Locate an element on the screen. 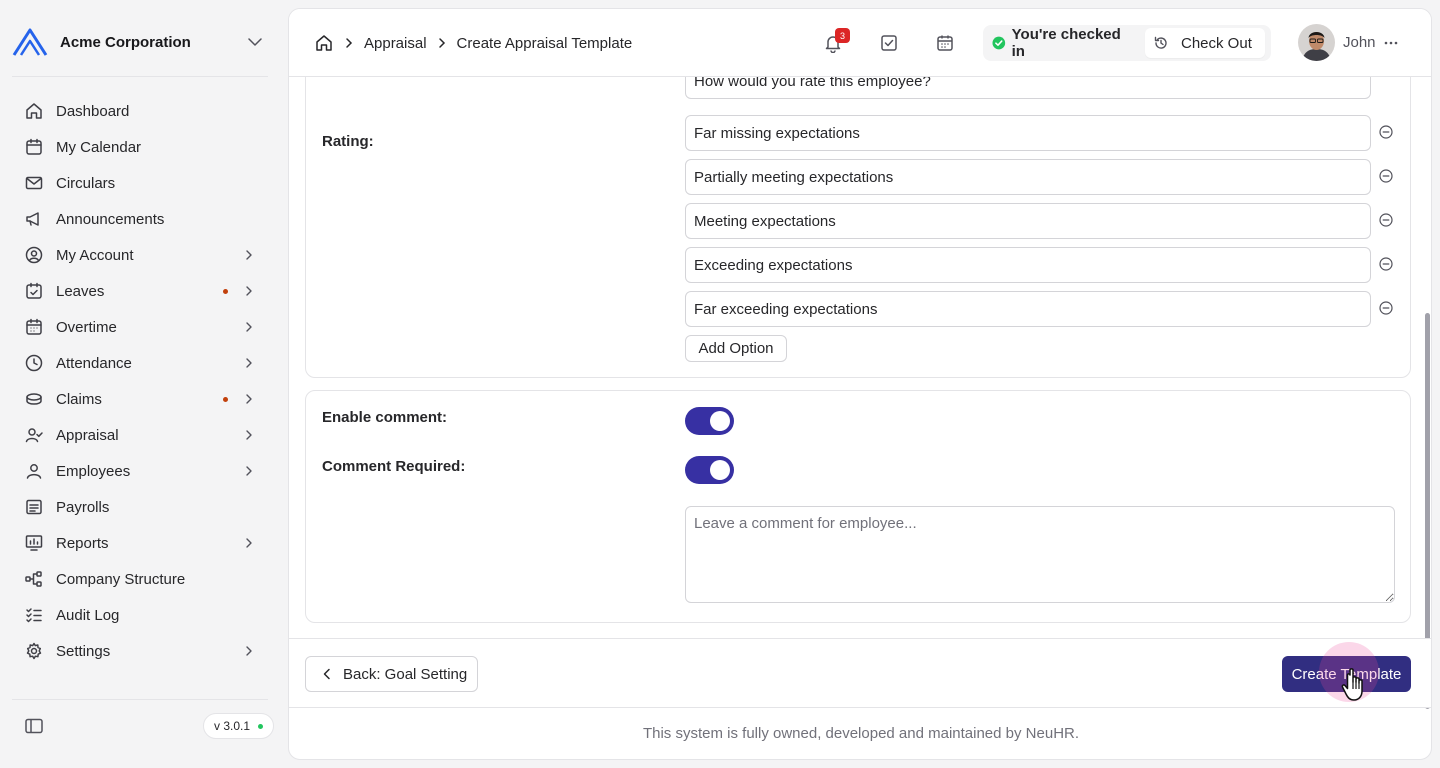 Image resolution: width=1440 pixels, height=768 pixels. chevron-down-icon is located at coordinates (255, 42).